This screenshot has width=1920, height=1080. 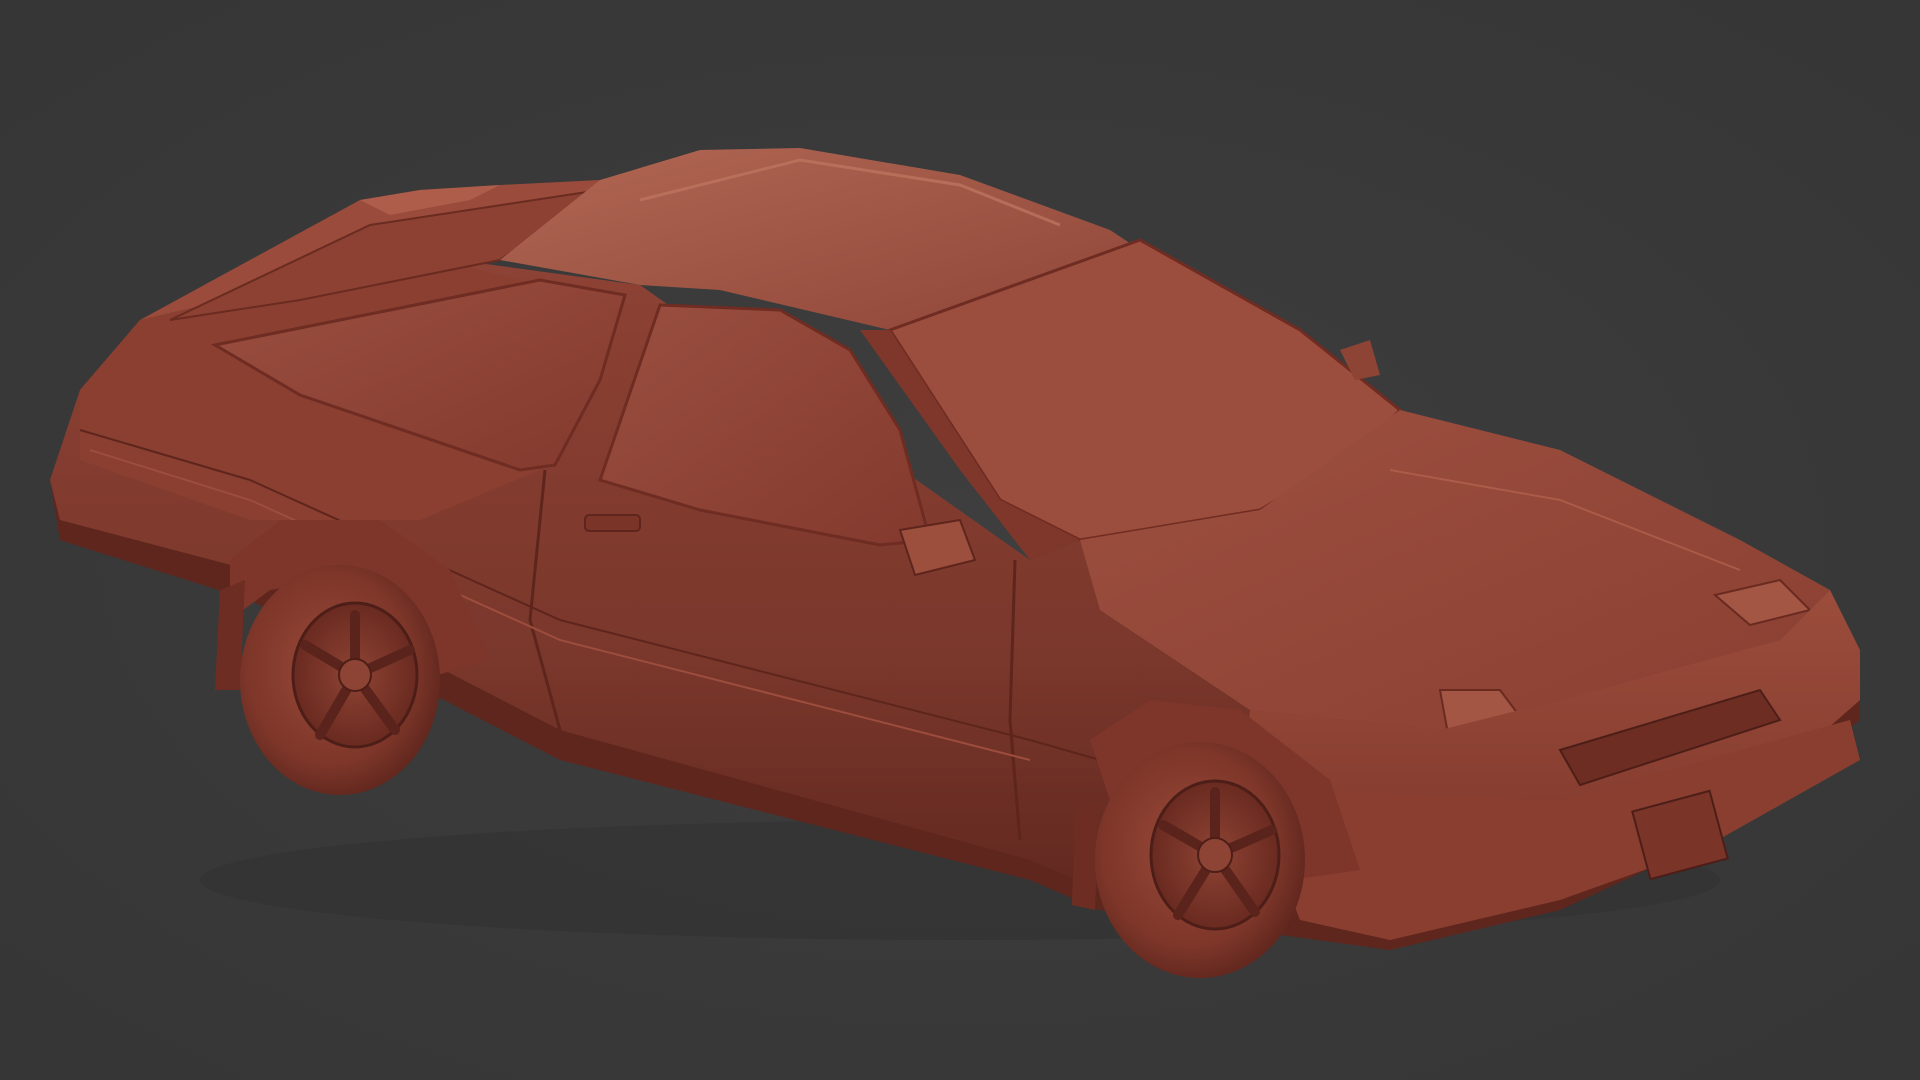 What do you see at coordinates (355, 675) in the screenshot?
I see `rear-hub` at bounding box center [355, 675].